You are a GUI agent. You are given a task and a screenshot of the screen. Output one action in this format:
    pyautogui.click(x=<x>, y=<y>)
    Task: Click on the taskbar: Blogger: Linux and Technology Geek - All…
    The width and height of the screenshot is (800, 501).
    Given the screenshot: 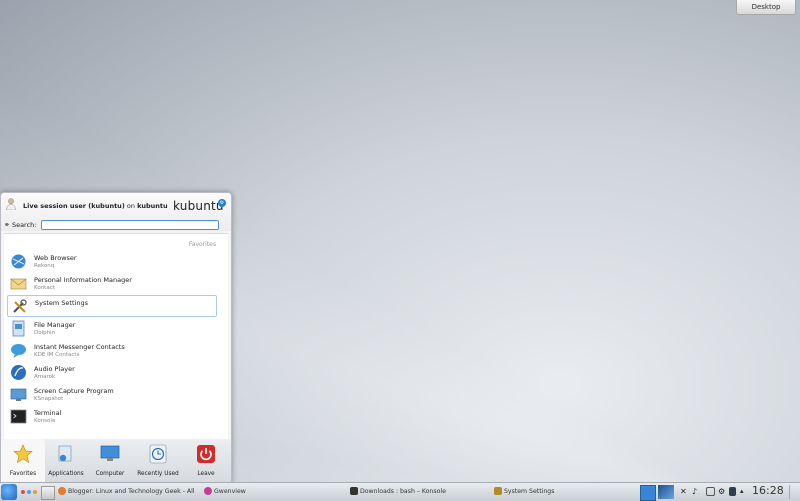 What is the action you would take?
    pyautogui.click(x=400, y=491)
    